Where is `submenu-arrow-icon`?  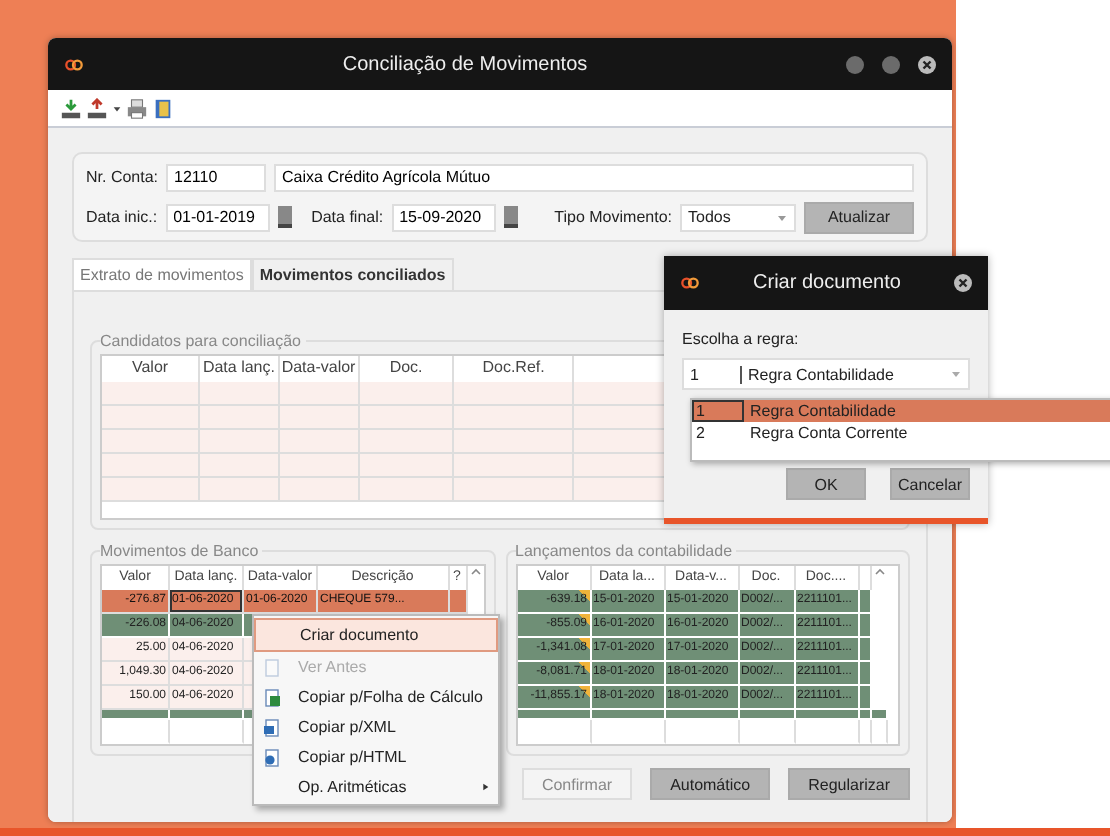
submenu-arrow-icon is located at coordinates (485, 787).